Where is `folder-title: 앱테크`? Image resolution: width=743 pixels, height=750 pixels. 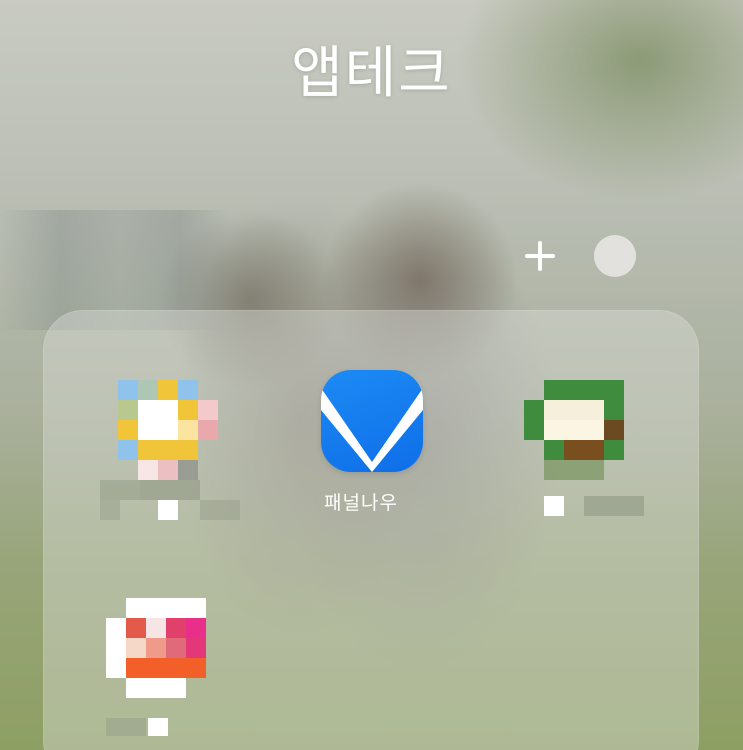 folder-title: 앱테크 is located at coordinates (371, 68).